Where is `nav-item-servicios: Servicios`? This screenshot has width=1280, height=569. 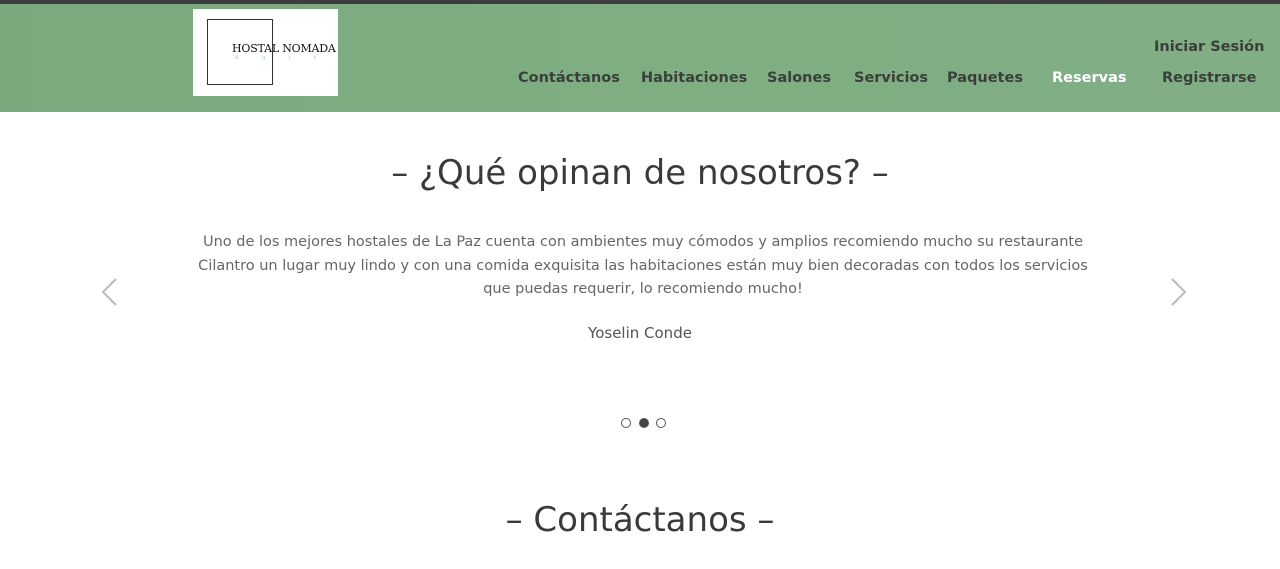 nav-item-servicios: Servicios is located at coordinates (891, 78).